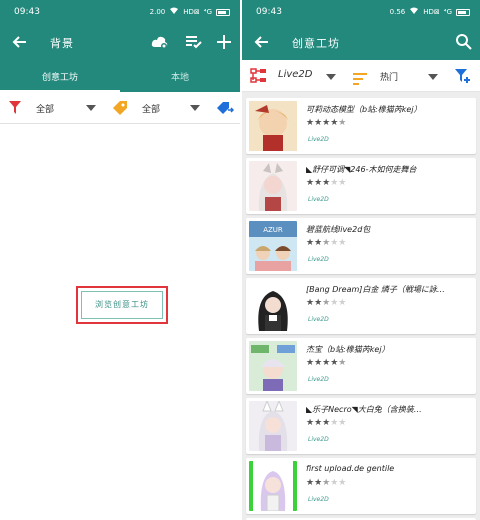  I want to click on sort-label: 热门, so click(389, 76).